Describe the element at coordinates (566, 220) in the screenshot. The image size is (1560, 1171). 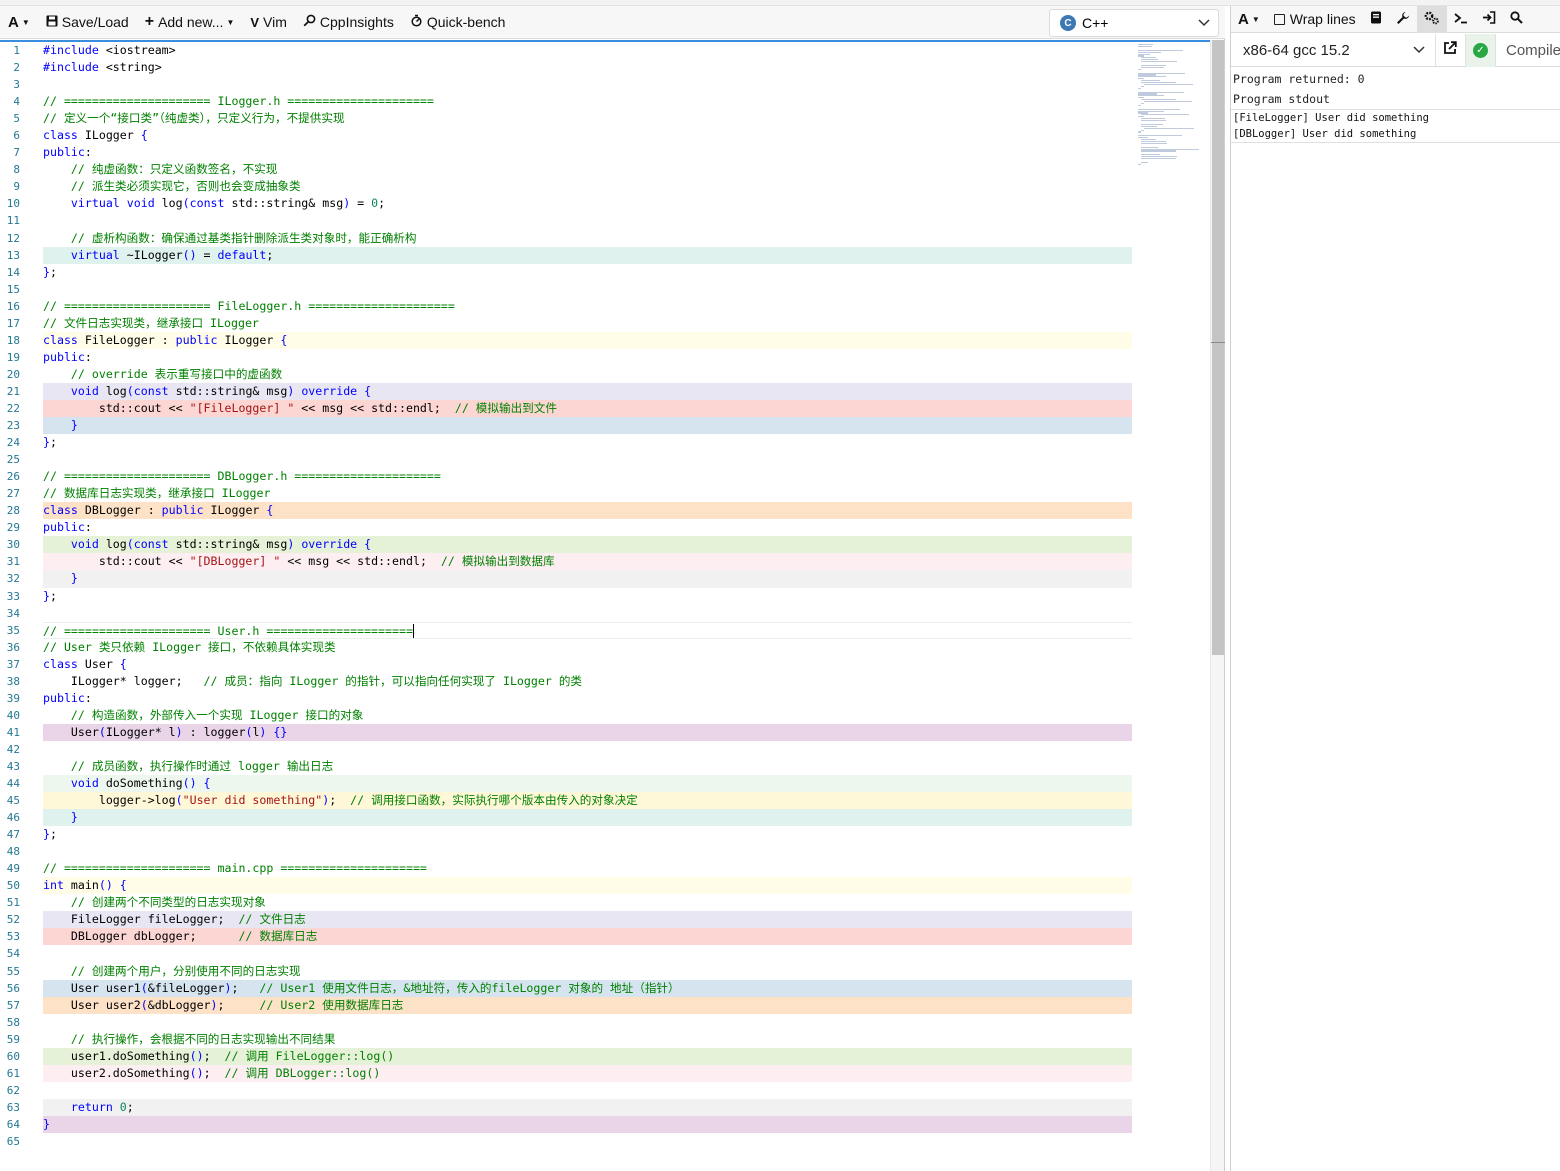
I see `code-line: 11` at that location.